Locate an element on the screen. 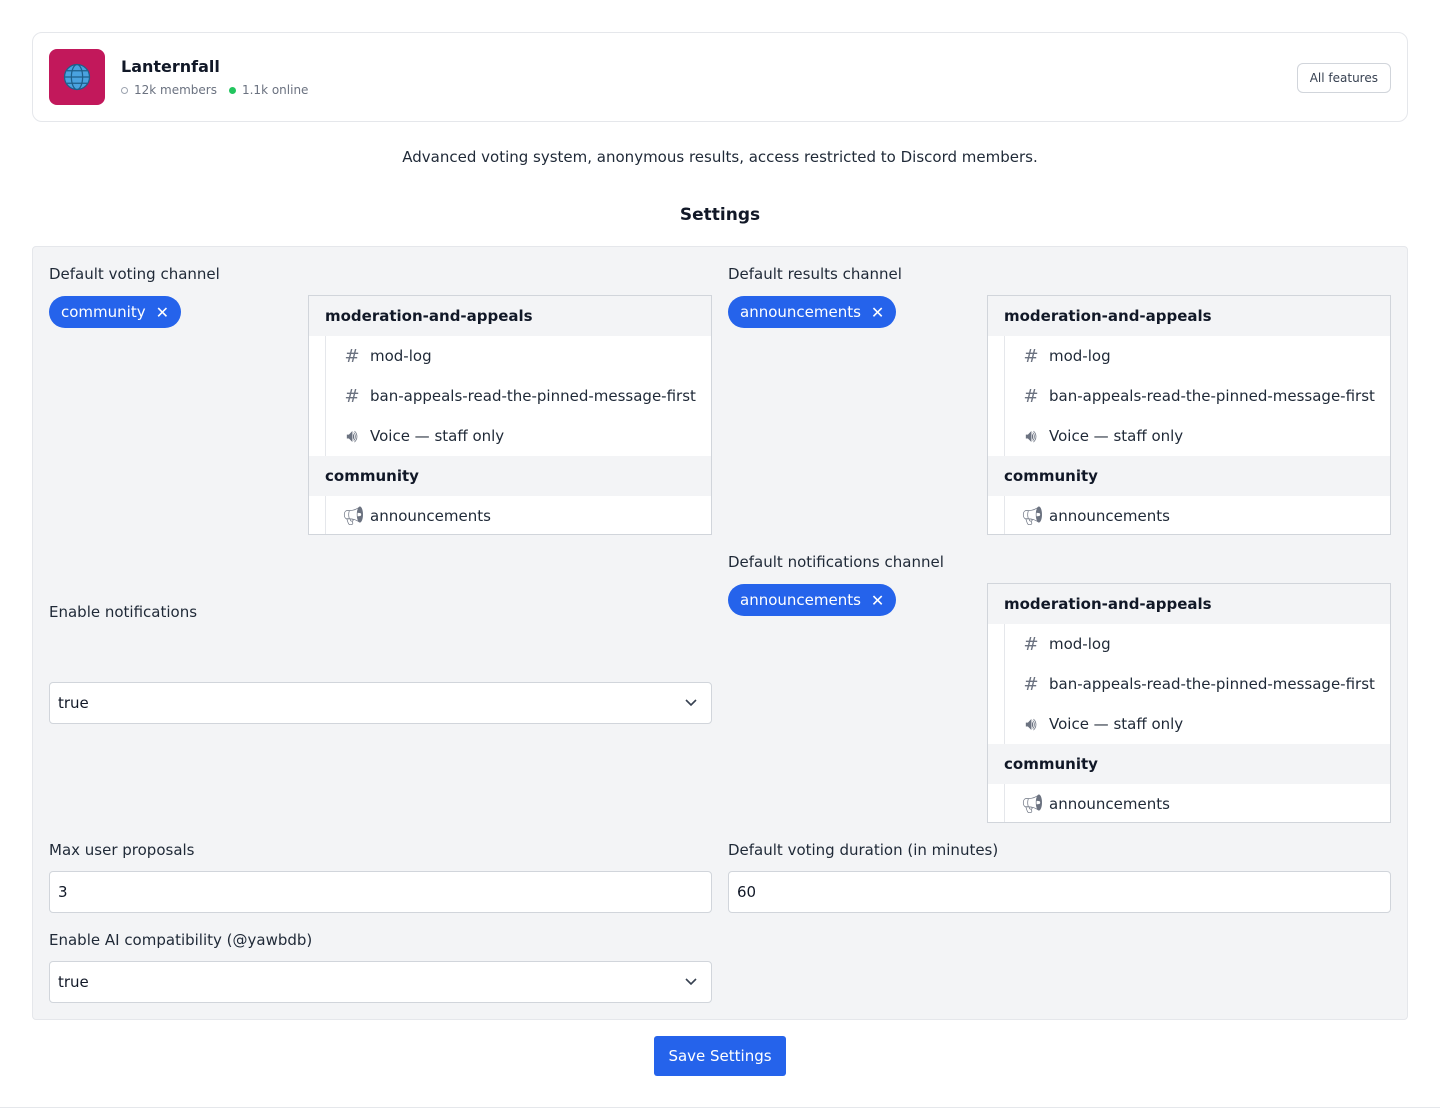 The width and height of the screenshot is (1440, 1109). voting-duration-label: Default voting duration (in minutes) is located at coordinates (863, 850).